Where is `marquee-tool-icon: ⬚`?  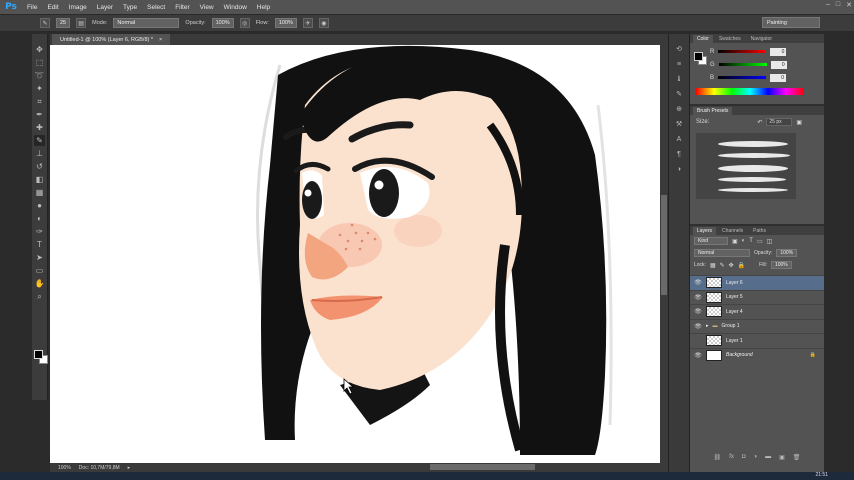
marquee-tool-icon: ⬚ is located at coordinates (39, 62).